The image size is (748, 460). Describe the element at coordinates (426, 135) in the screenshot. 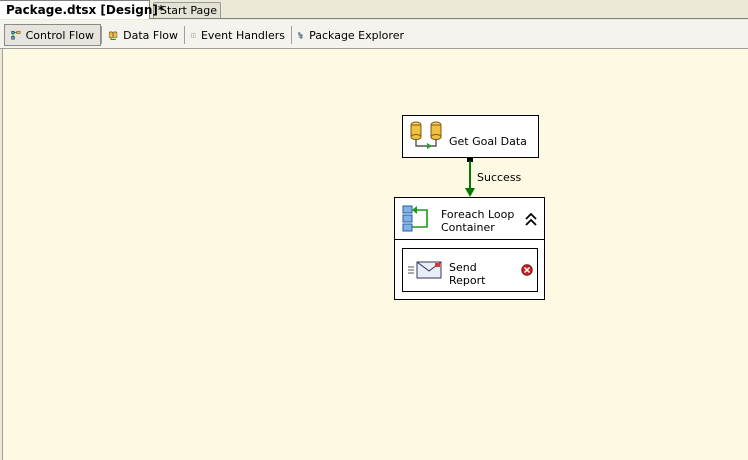

I see `data-flow-task-icon` at that location.